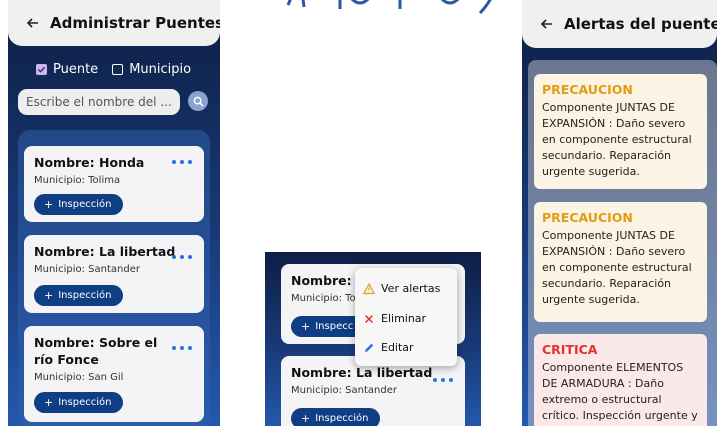  Describe the element at coordinates (76, 69) in the screenshot. I see `filter-puente-label: Puente` at that location.